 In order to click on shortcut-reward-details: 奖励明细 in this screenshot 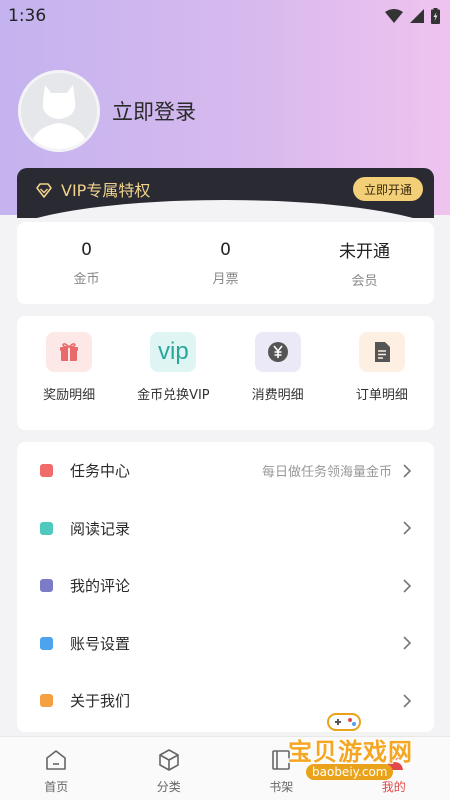, I will do `click(69, 381)`.